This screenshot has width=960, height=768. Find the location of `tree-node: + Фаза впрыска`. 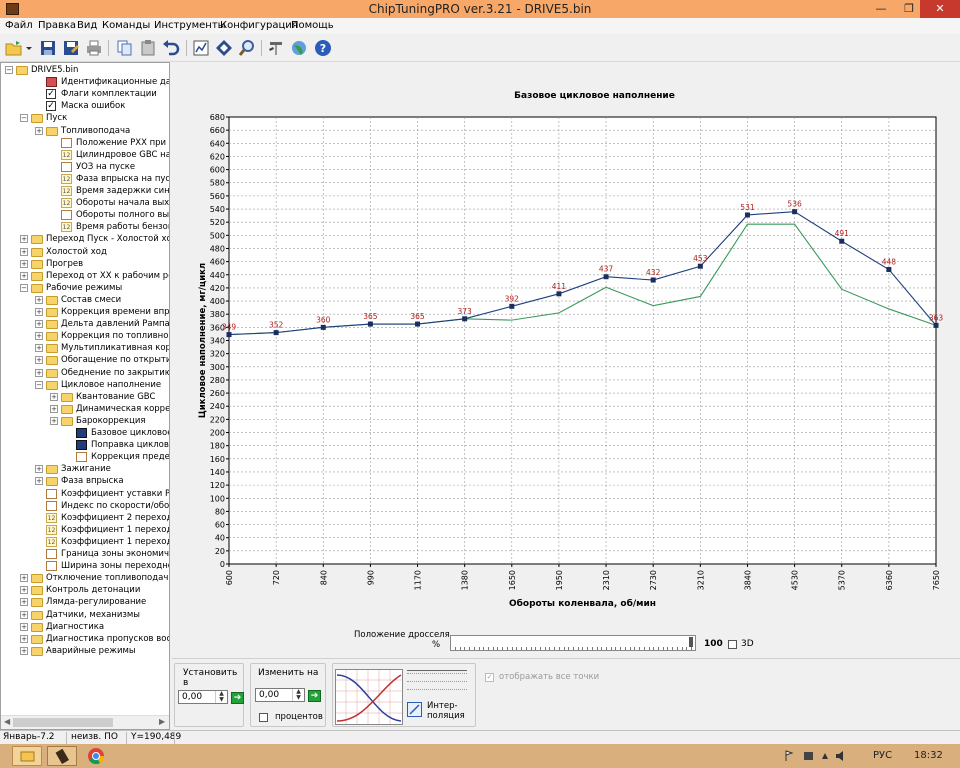

tree-node: + Фаза впрыска is located at coordinates (85, 481).